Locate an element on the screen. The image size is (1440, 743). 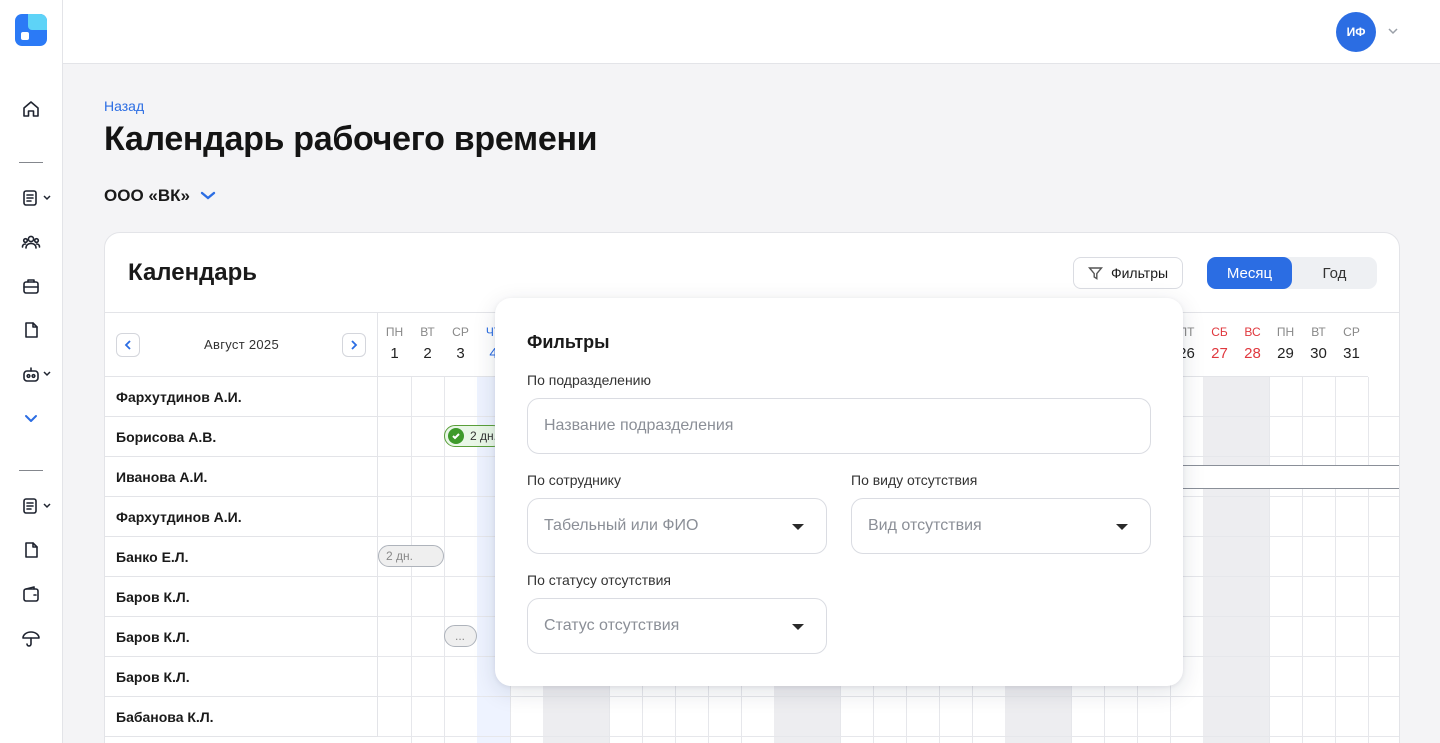
day-header: СР 3 is located at coordinates (460, 345).